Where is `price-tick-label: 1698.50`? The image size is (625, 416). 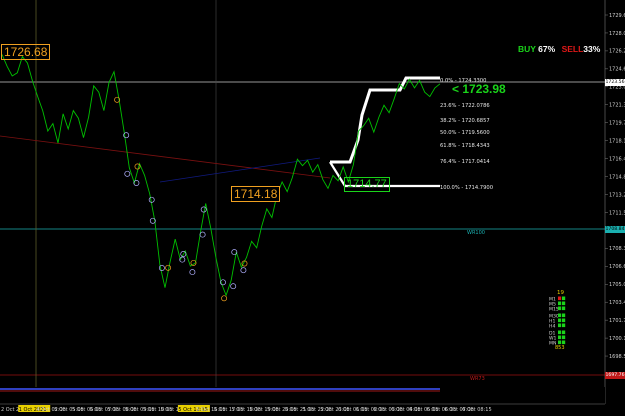
price-tick-label: 1698.50 is located at coordinates (617, 357).